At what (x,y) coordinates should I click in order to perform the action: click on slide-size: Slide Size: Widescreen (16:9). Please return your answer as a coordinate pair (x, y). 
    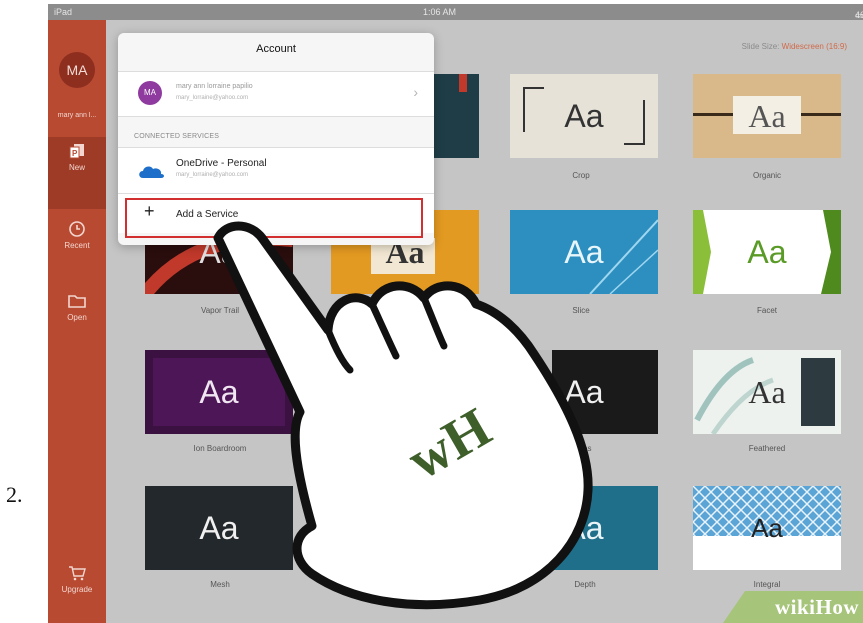
    Looking at the image, I should click on (794, 46).